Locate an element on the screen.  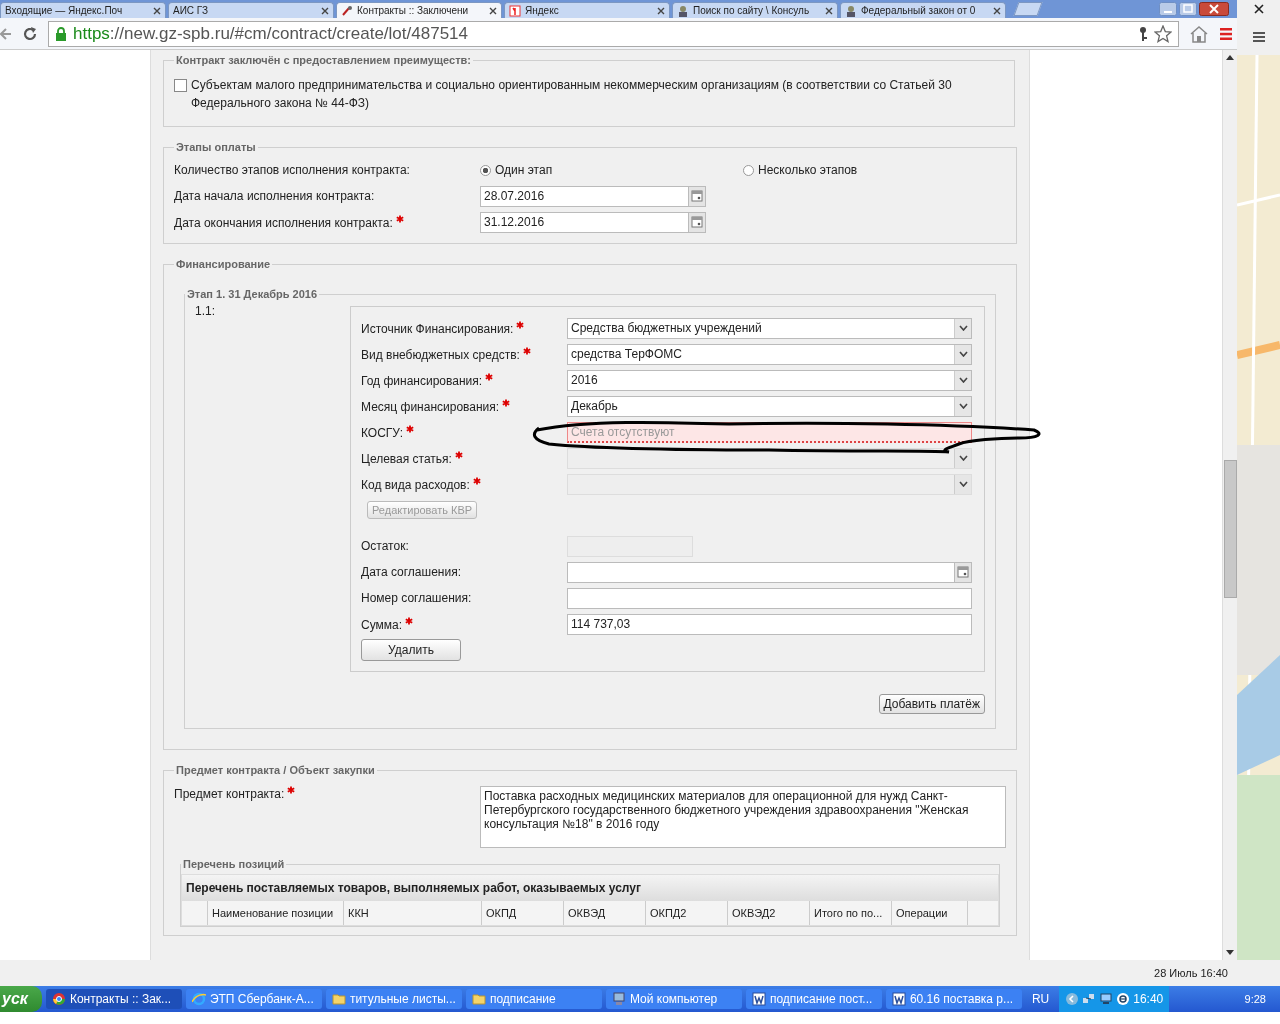
section-title: Этапы оплаты is located at coordinates (216, 147).